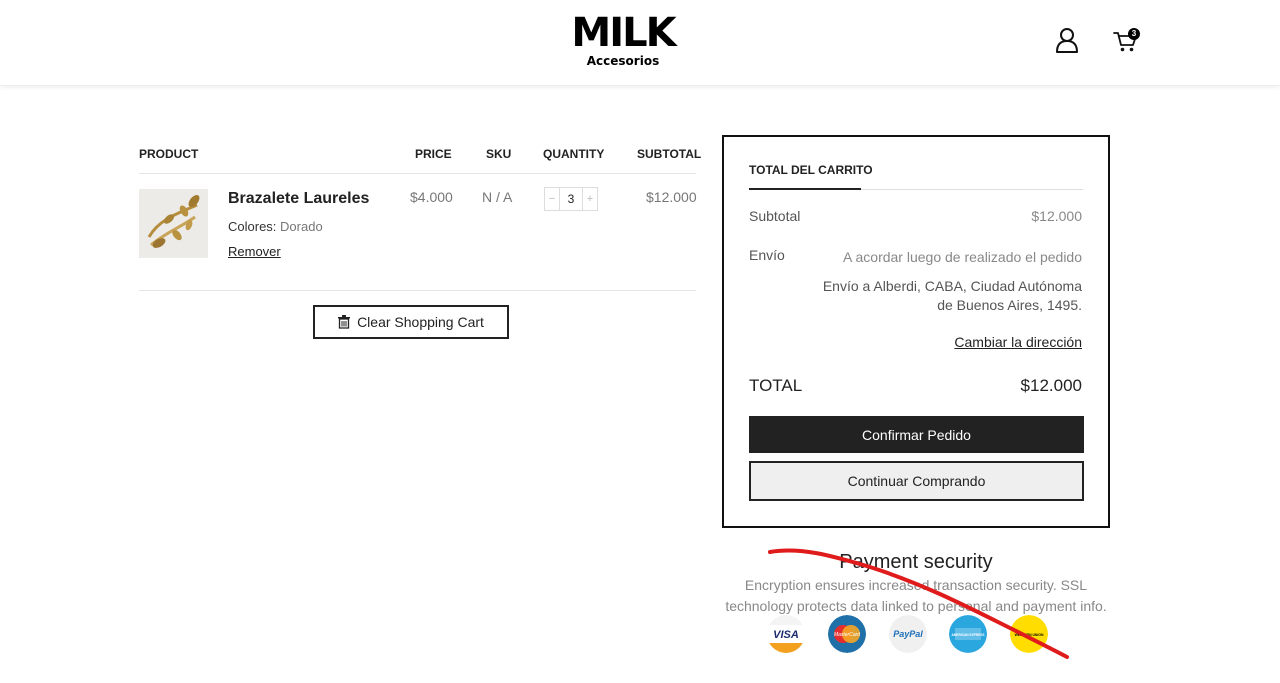 Image resolution: width=1280 pixels, height=683 pixels. Describe the element at coordinates (431, 197) in the screenshot. I see `item-price: $4.000` at that location.